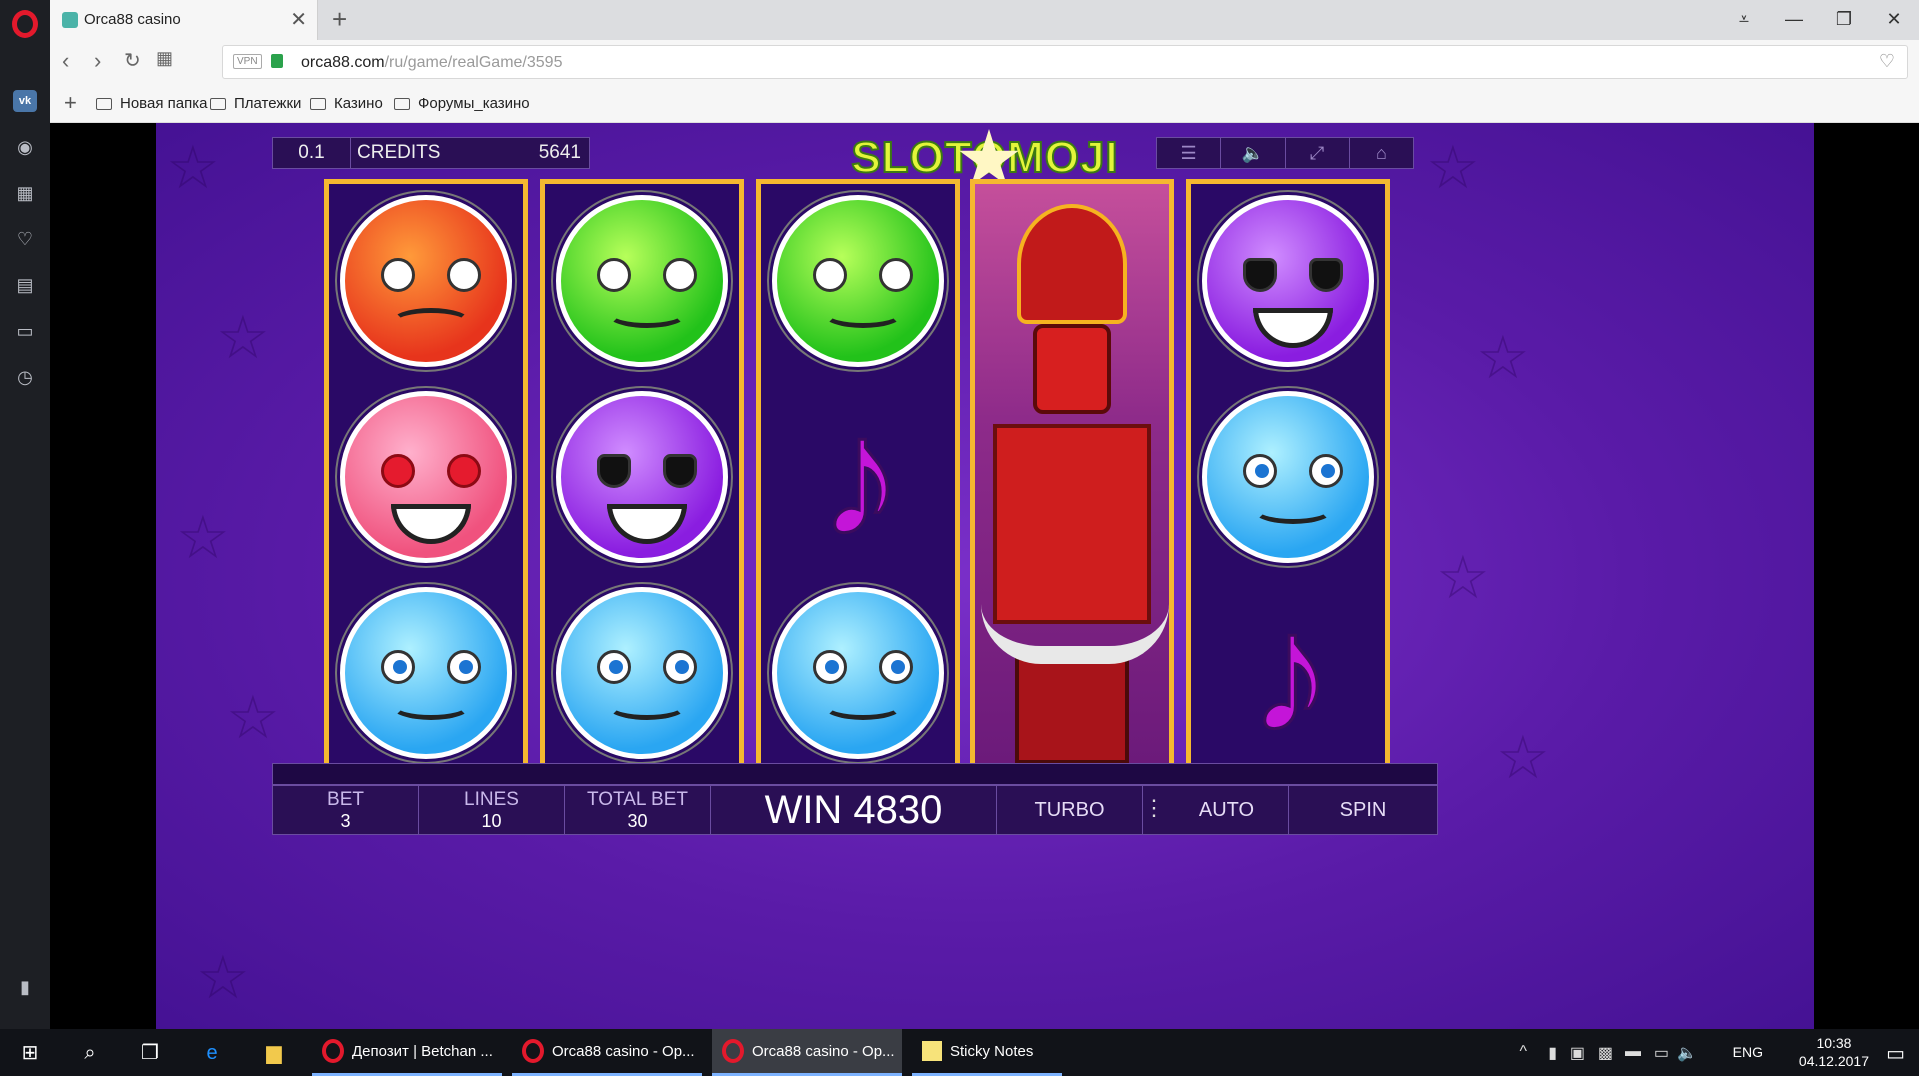  What do you see at coordinates (1154, 810) in the screenshot?
I see `more-options-icon: ⋮` at bounding box center [1154, 810].